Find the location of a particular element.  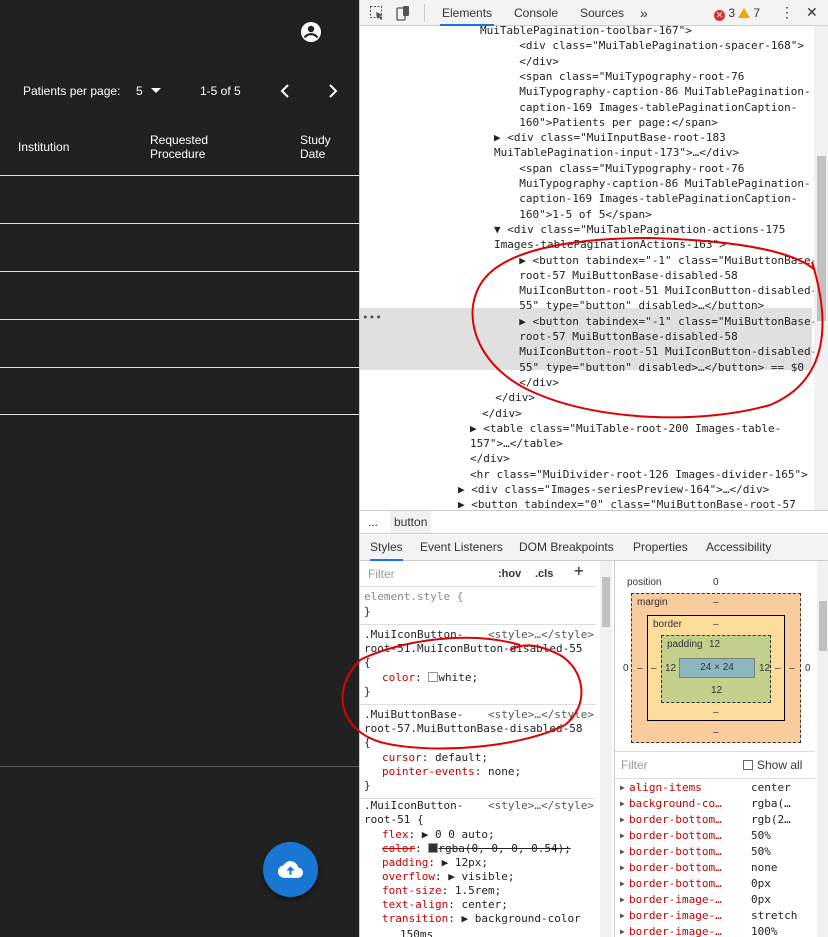

tab-styles: Styles is located at coordinates (386, 548).